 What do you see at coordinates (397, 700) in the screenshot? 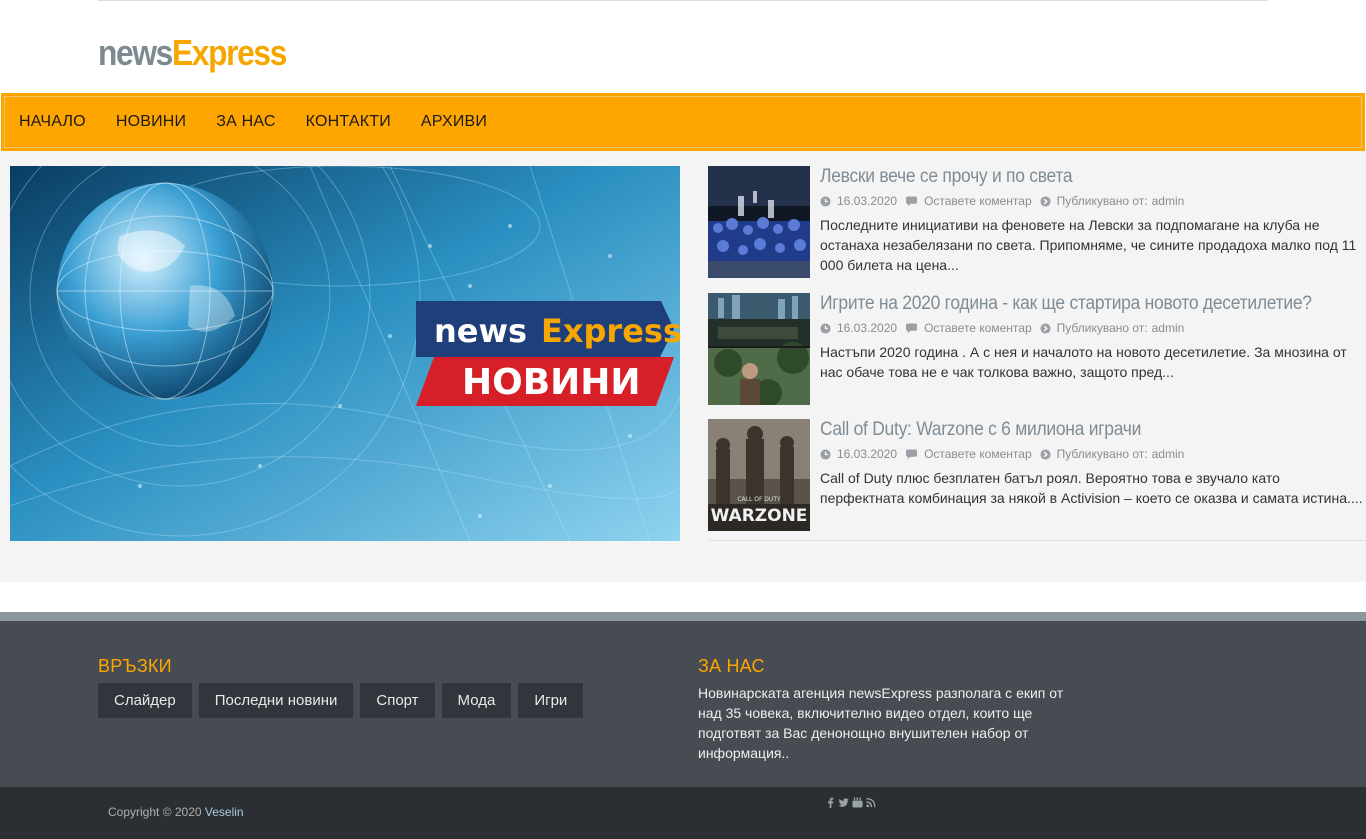
I see `footer-link-sport: Спорт` at bounding box center [397, 700].